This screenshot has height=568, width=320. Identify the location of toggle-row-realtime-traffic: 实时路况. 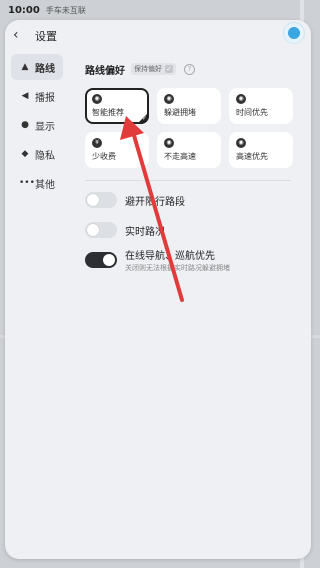
(191, 230).